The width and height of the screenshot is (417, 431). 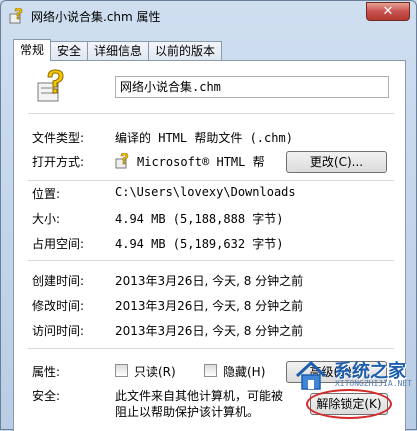 What do you see at coordinates (199, 244) in the screenshot?
I see `disk-size-value: 4.94 MB (5,189,632 字节)` at bounding box center [199, 244].